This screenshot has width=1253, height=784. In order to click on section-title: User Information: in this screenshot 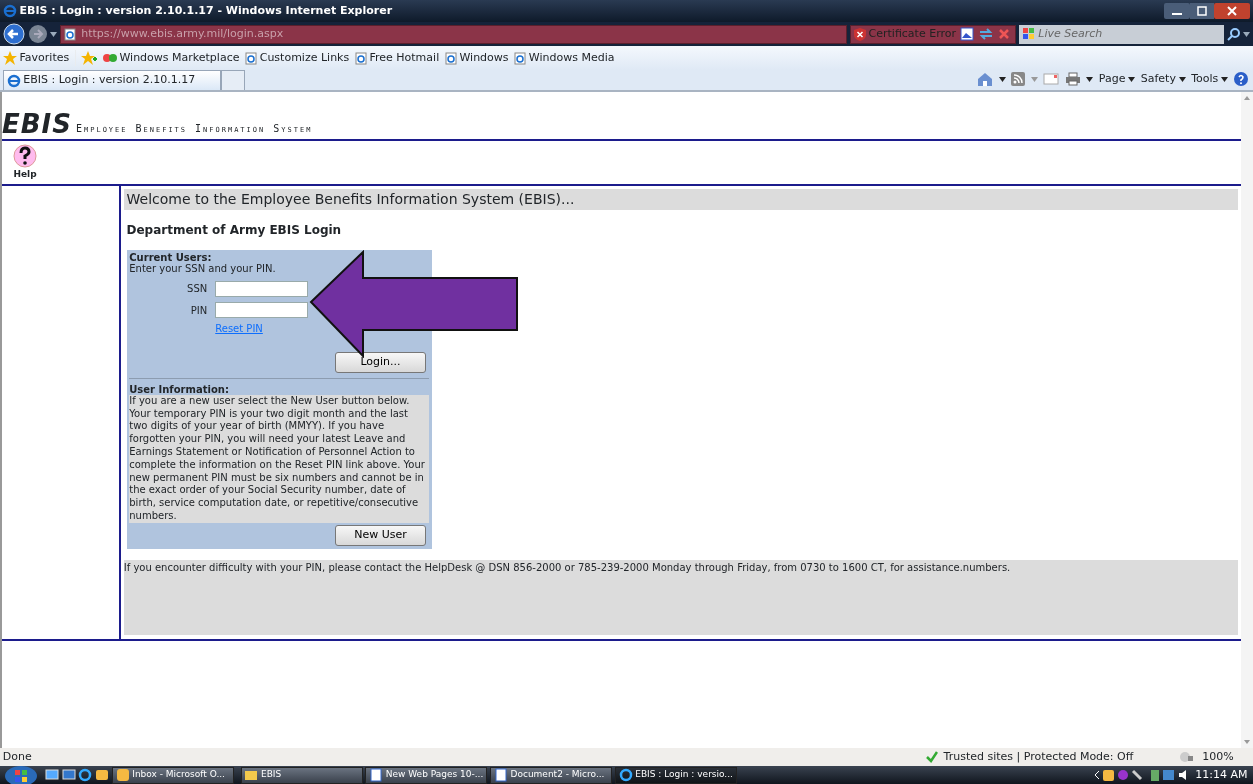, I will do `click(179, 389)`.